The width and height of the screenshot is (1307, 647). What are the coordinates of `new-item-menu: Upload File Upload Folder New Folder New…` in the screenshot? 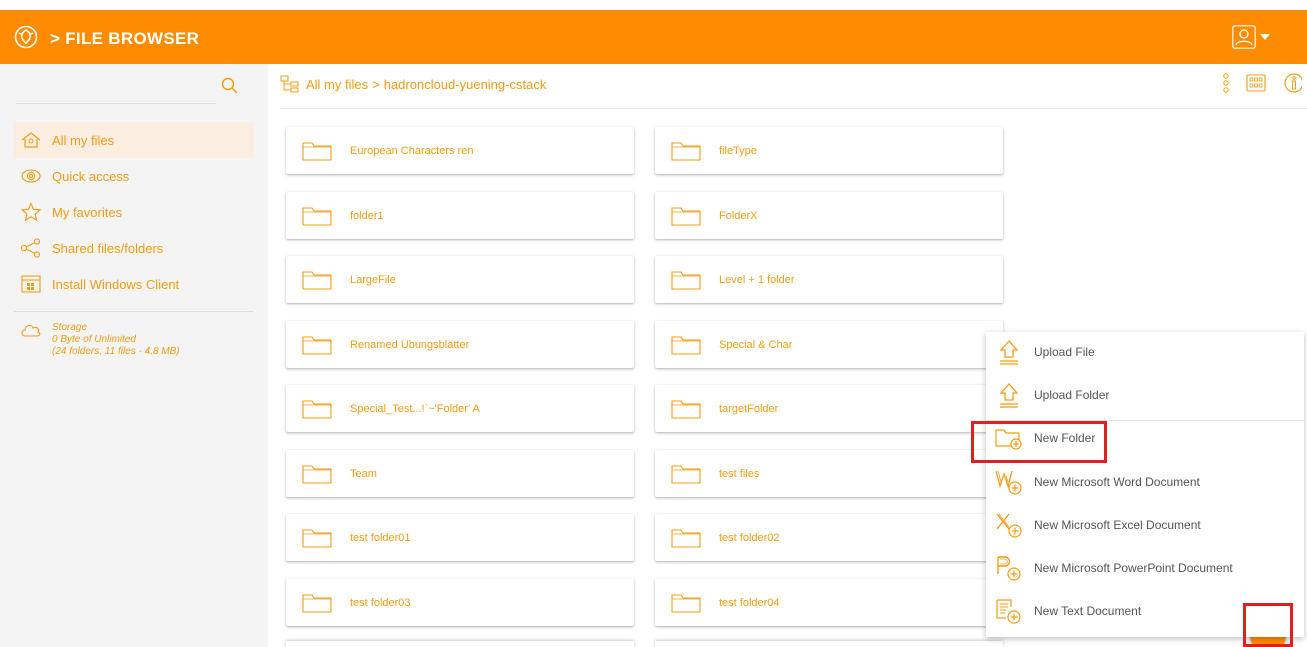 It's located at (1145, 484).